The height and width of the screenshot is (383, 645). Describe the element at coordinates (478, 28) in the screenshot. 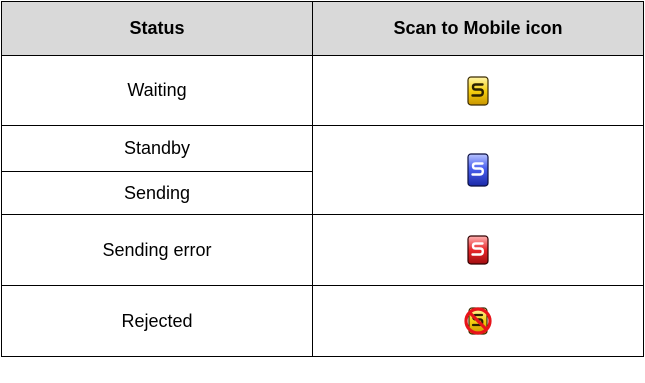

I see `icon-column-header: Scan to Mobile icon` at that location.